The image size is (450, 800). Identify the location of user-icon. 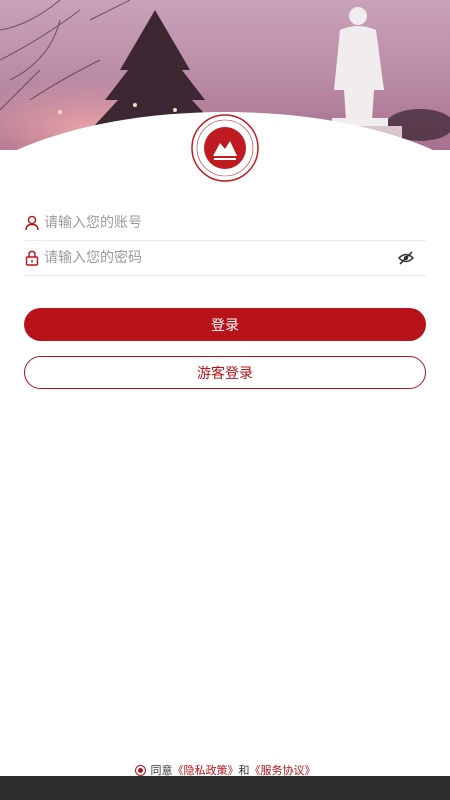
(32, 223).